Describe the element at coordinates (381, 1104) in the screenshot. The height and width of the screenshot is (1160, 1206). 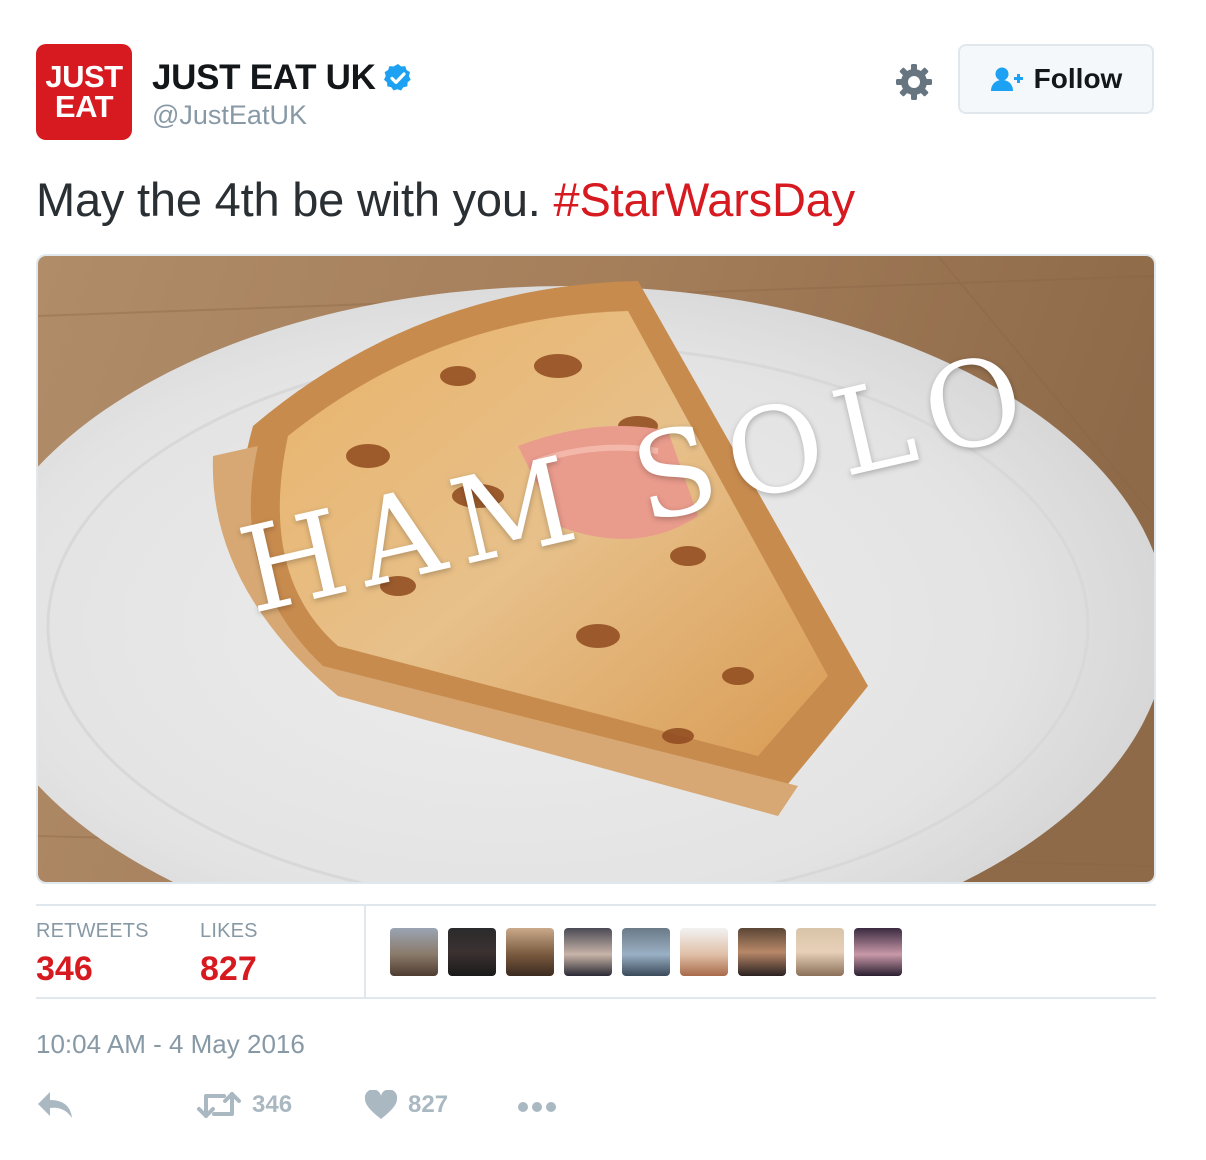
I see `heart-icon` at that location.